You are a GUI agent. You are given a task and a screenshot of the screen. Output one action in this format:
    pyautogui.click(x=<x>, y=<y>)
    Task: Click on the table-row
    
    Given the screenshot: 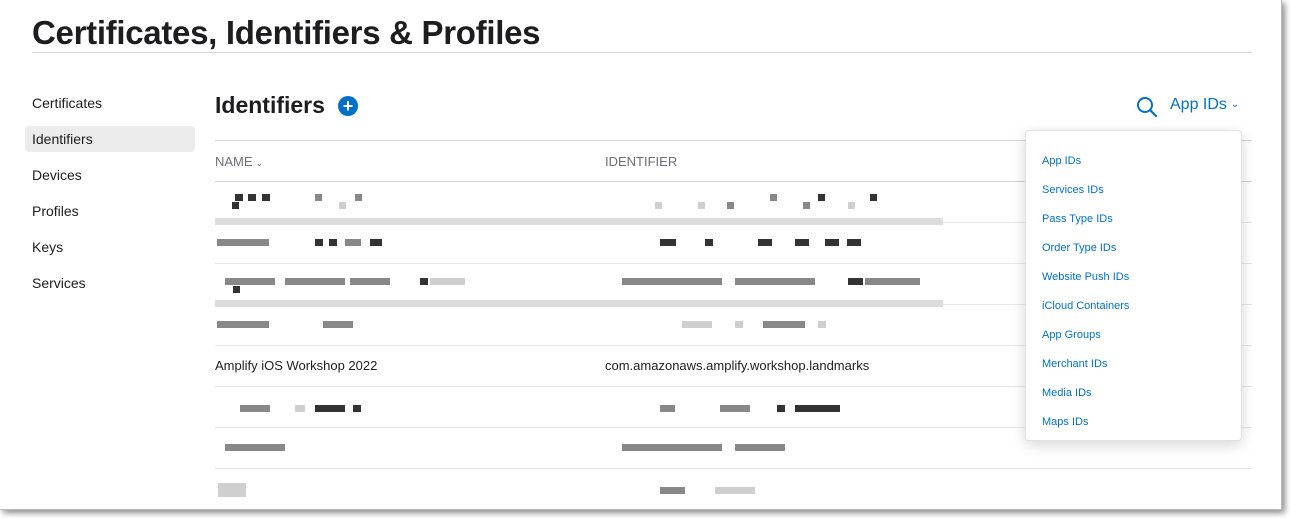 What is the action you would take?
    pyautogui.click(x=733, y=489)
    